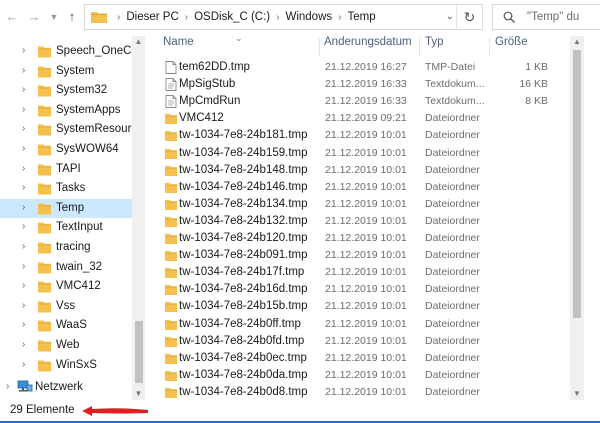 This screenshot has width=600, height=423. Describe the element at coordinates (511, 46) in the screenshot. I see `column-header-size: Größe` at that location.